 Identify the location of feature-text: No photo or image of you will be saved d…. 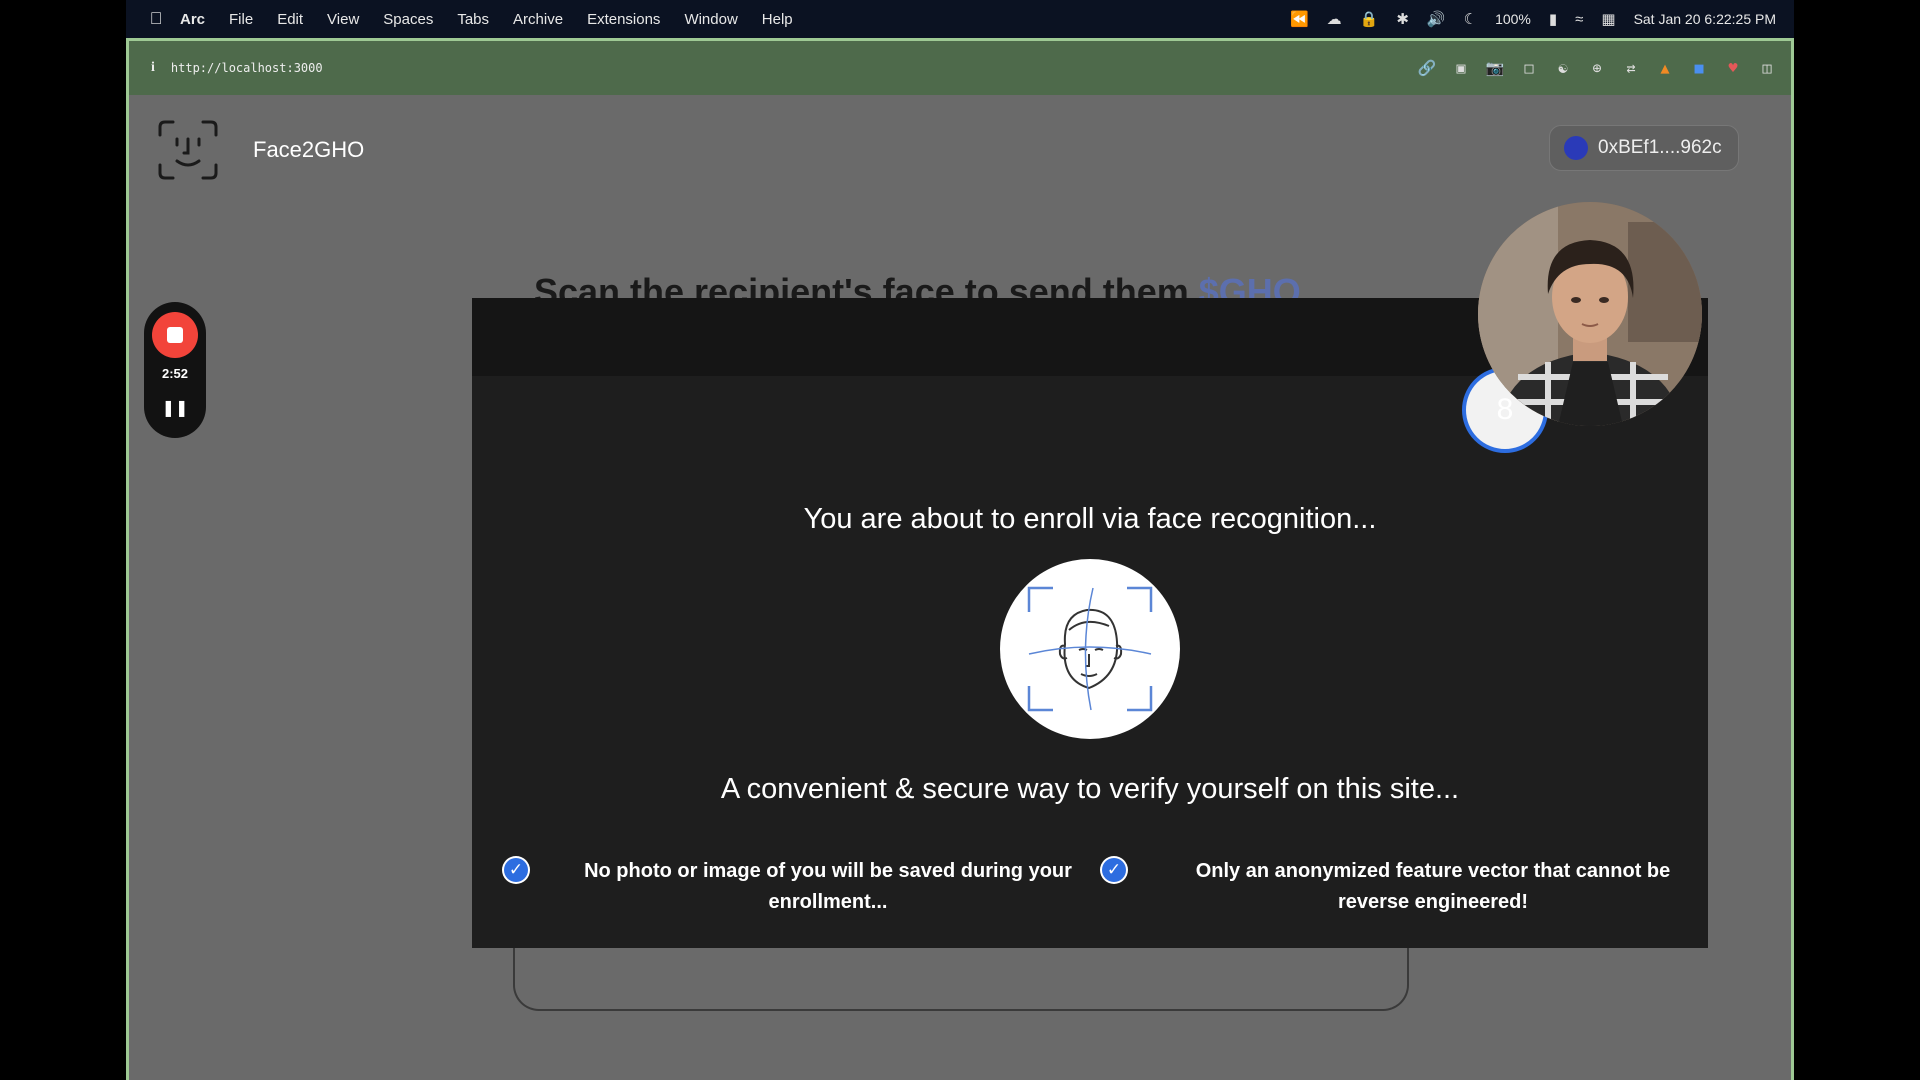
(828, 886).